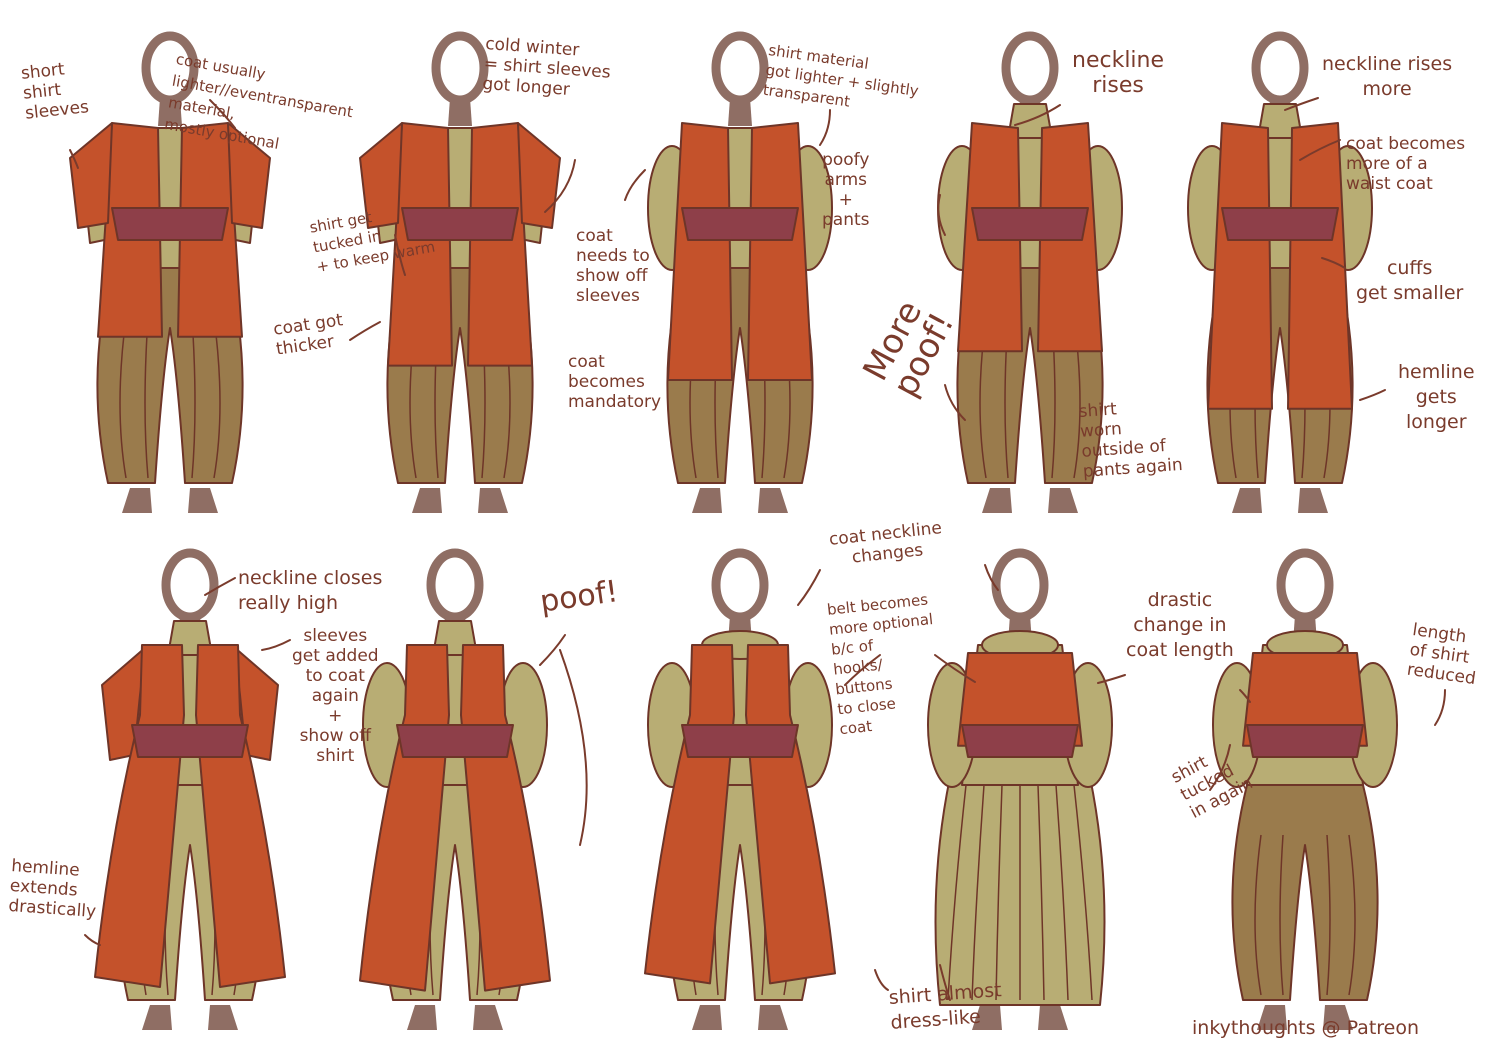  I want to click on note-waist-coat: coat becomes more of a waist coat, so click(1406, 164).